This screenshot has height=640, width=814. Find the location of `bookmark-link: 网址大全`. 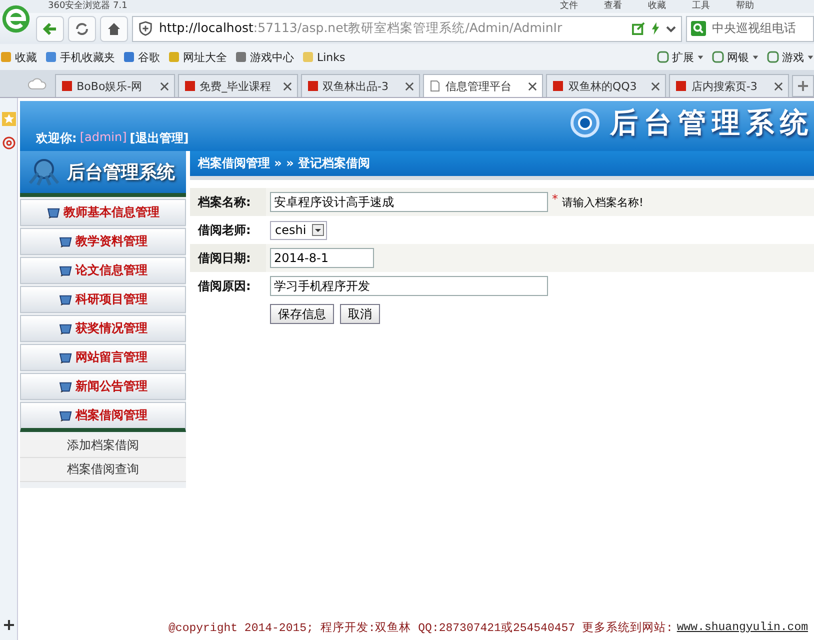

bookmark-link: 网址大全 is located at coordinates (197, 57).